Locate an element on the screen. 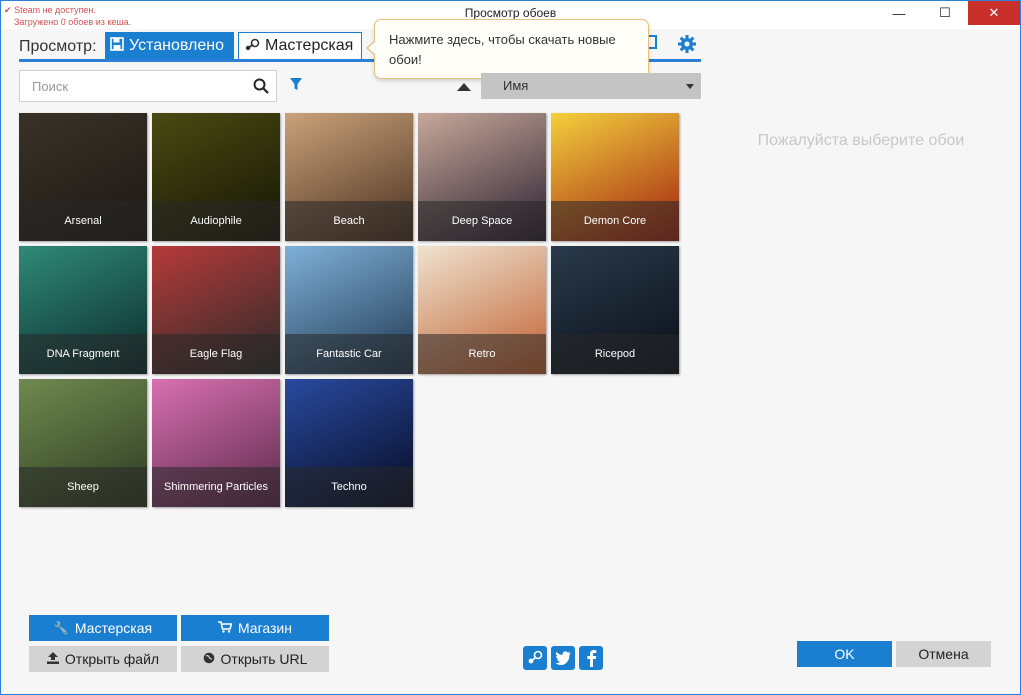 This screenshot has height=695, width=1021. wallpaper-title: Techno is located at coordinates (349, 487).